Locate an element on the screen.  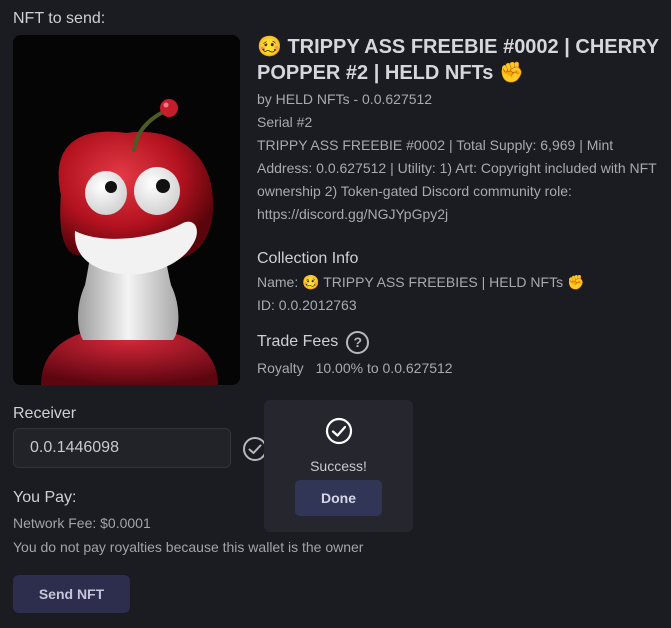
network-fee: Network Fee: $0.0001 is located at coordinates (82, 523).